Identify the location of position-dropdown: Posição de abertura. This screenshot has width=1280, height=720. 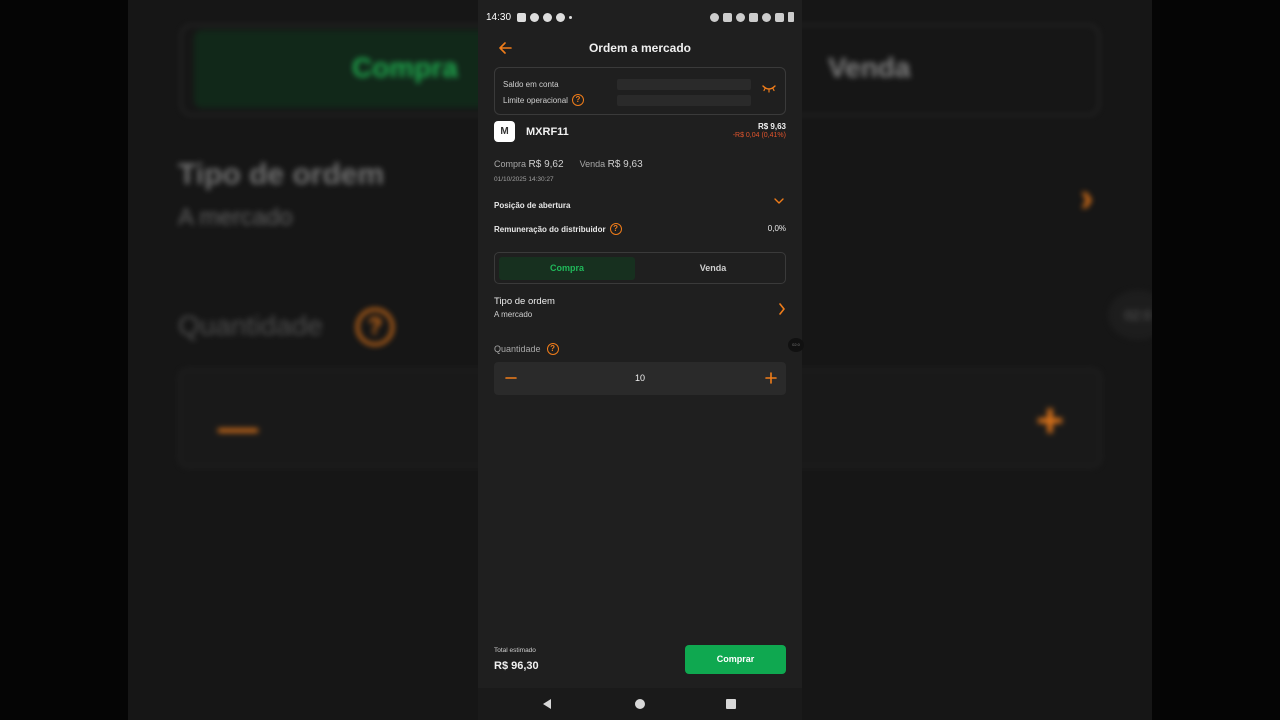
(640, 202).